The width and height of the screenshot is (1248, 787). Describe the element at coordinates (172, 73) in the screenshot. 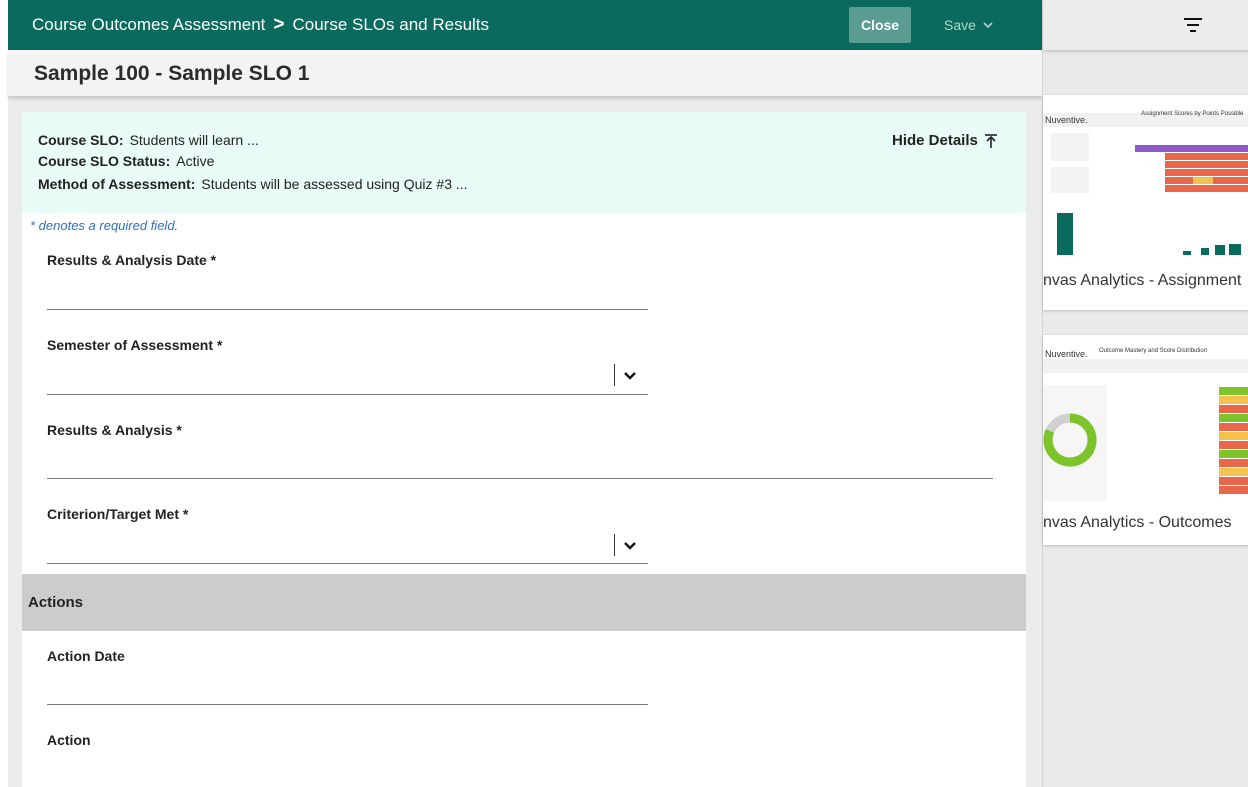

I see `page-title: Sample 100 - Sample SLO 1` at that location.